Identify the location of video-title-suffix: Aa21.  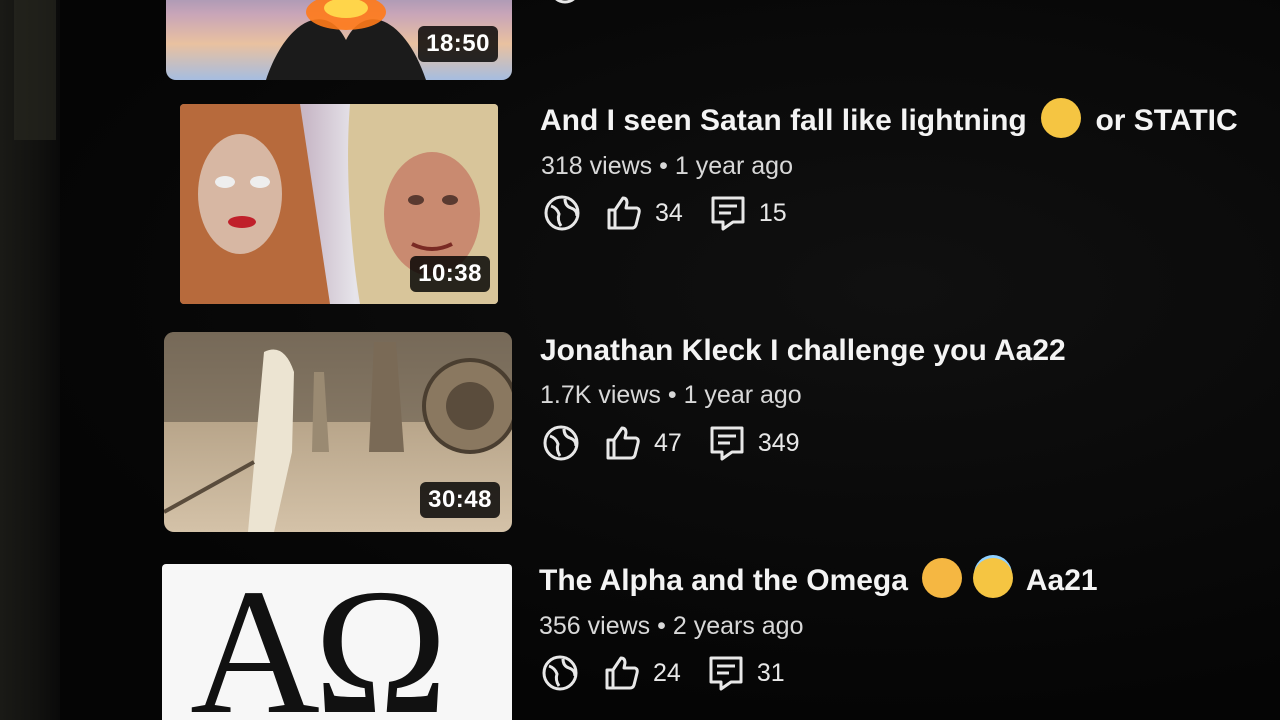
(1061, 580).